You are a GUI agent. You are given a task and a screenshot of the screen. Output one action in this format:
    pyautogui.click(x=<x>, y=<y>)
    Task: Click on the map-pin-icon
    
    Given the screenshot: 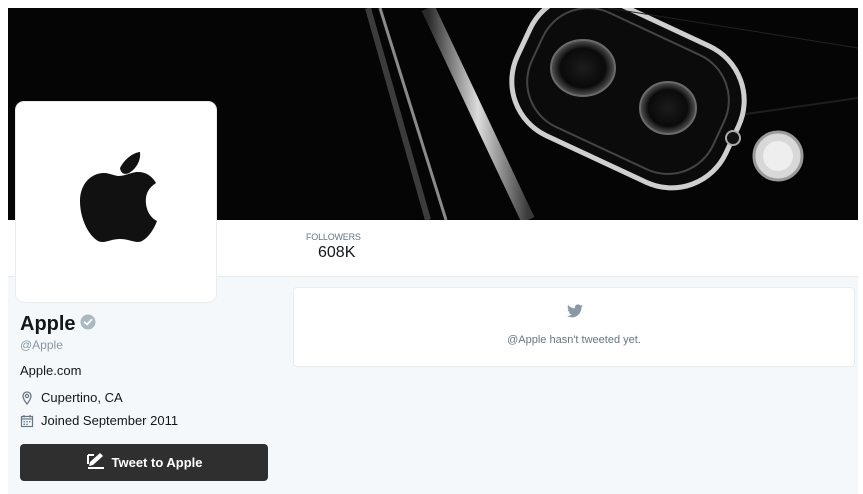 What is the action you would take?
    pyautogui.click(x=27, y=397)
    